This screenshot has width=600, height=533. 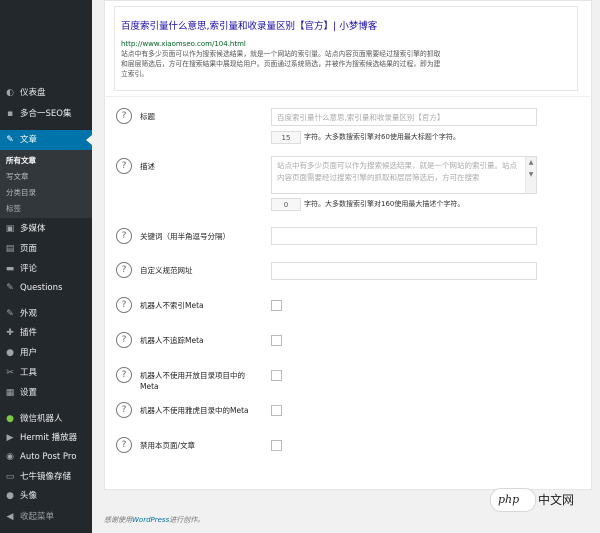 I want to click on comments-icon: ▬, so click(x=10, y=269).